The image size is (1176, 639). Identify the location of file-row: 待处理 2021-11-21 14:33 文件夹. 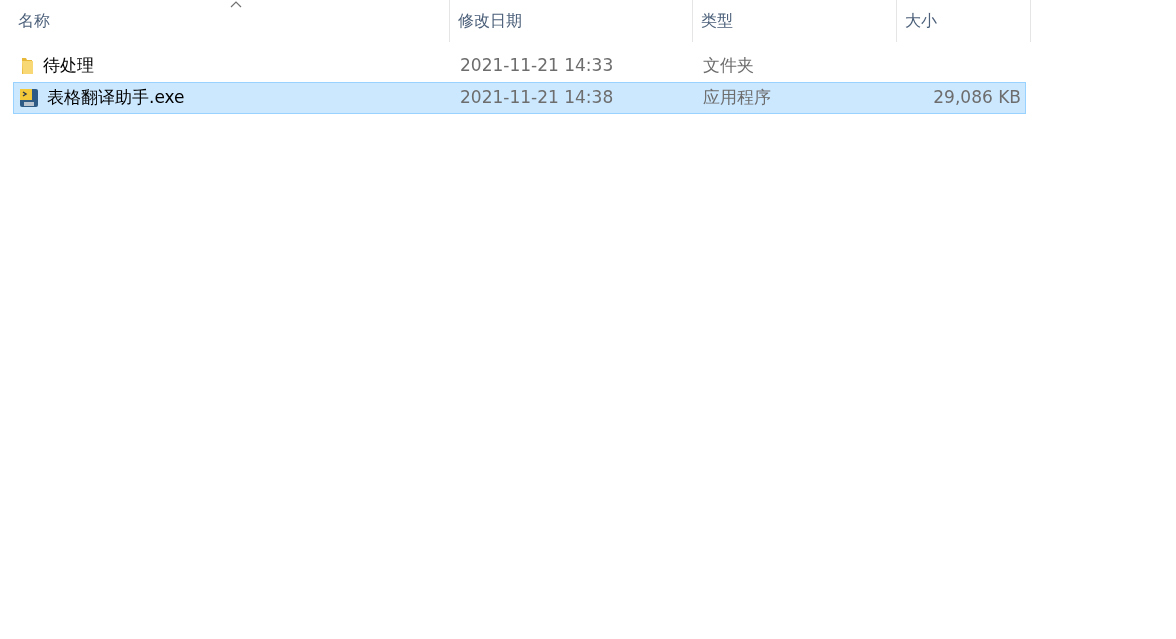
(519, 66).